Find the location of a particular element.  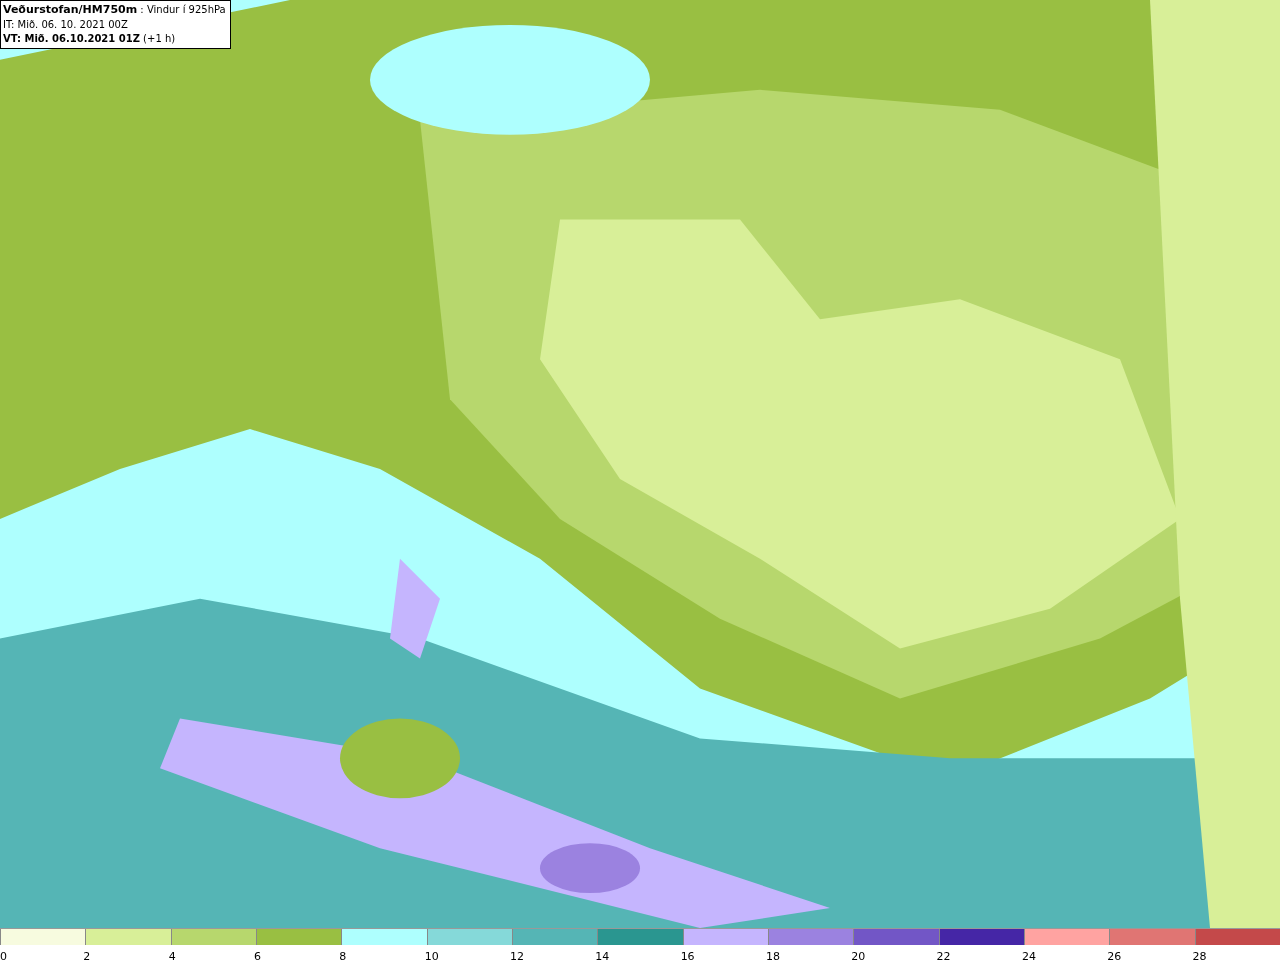

valid-time: VT: Mið. 06.10.2021 01Z (+1 h) is located at coordinates (90, 39).